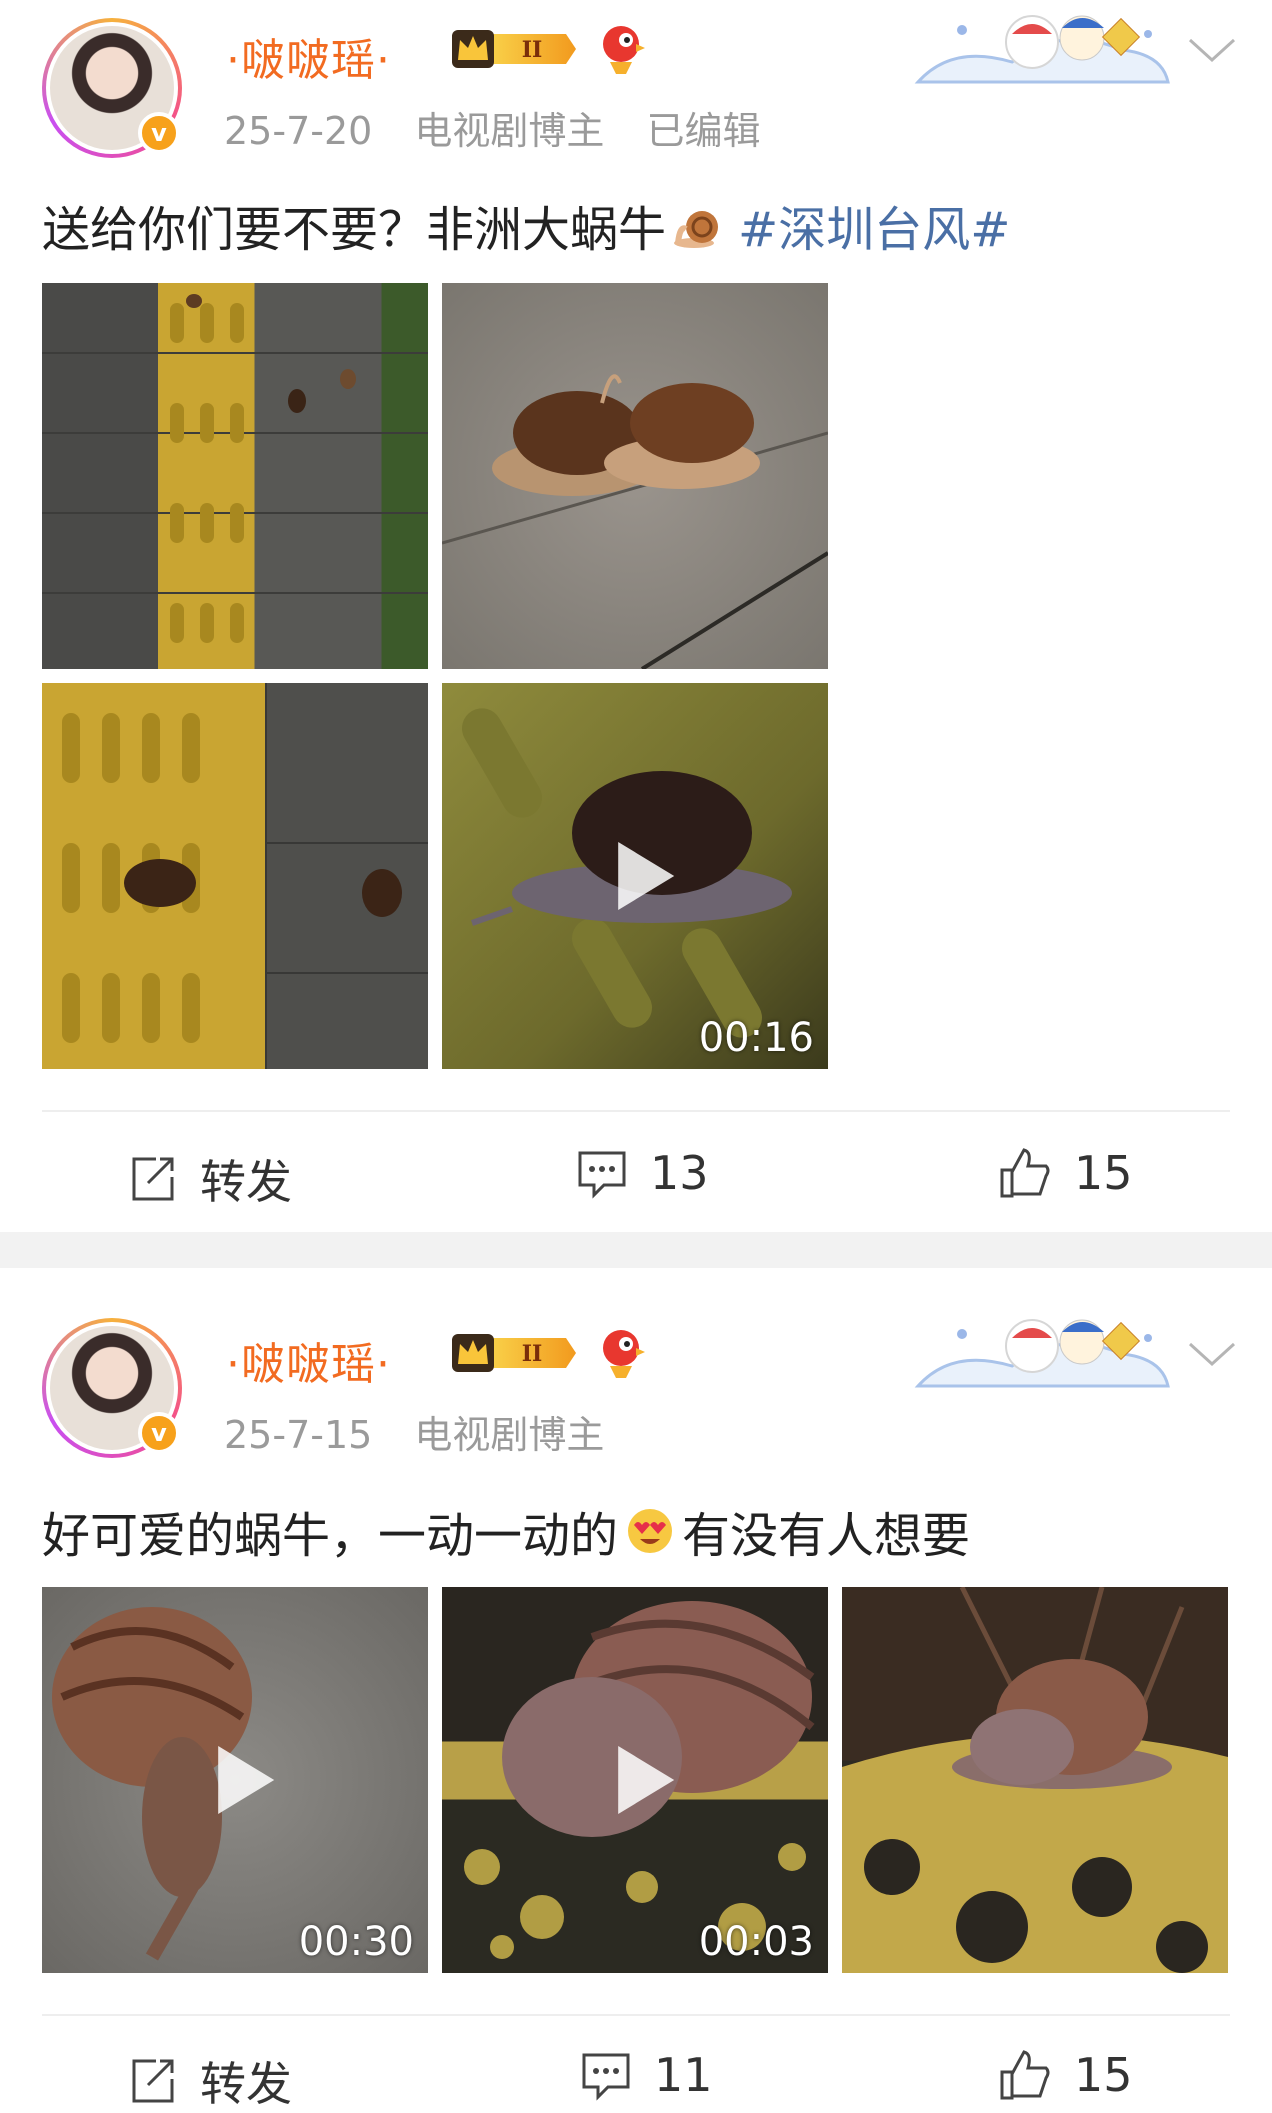  Describe the element at coordinates (679, 1173) in the screenshot. I see `comment-count: 13` at that location.